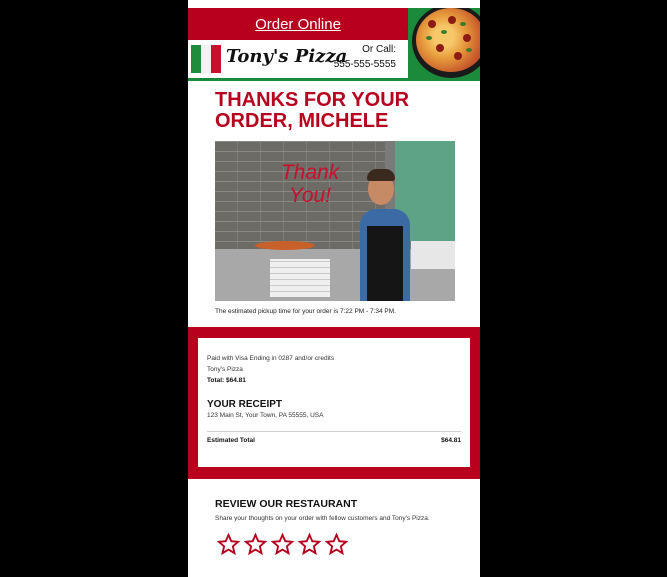 This screenshot has height=577, width=667. I want to click on store-name: Tony's Pizza, so click(225, 369).